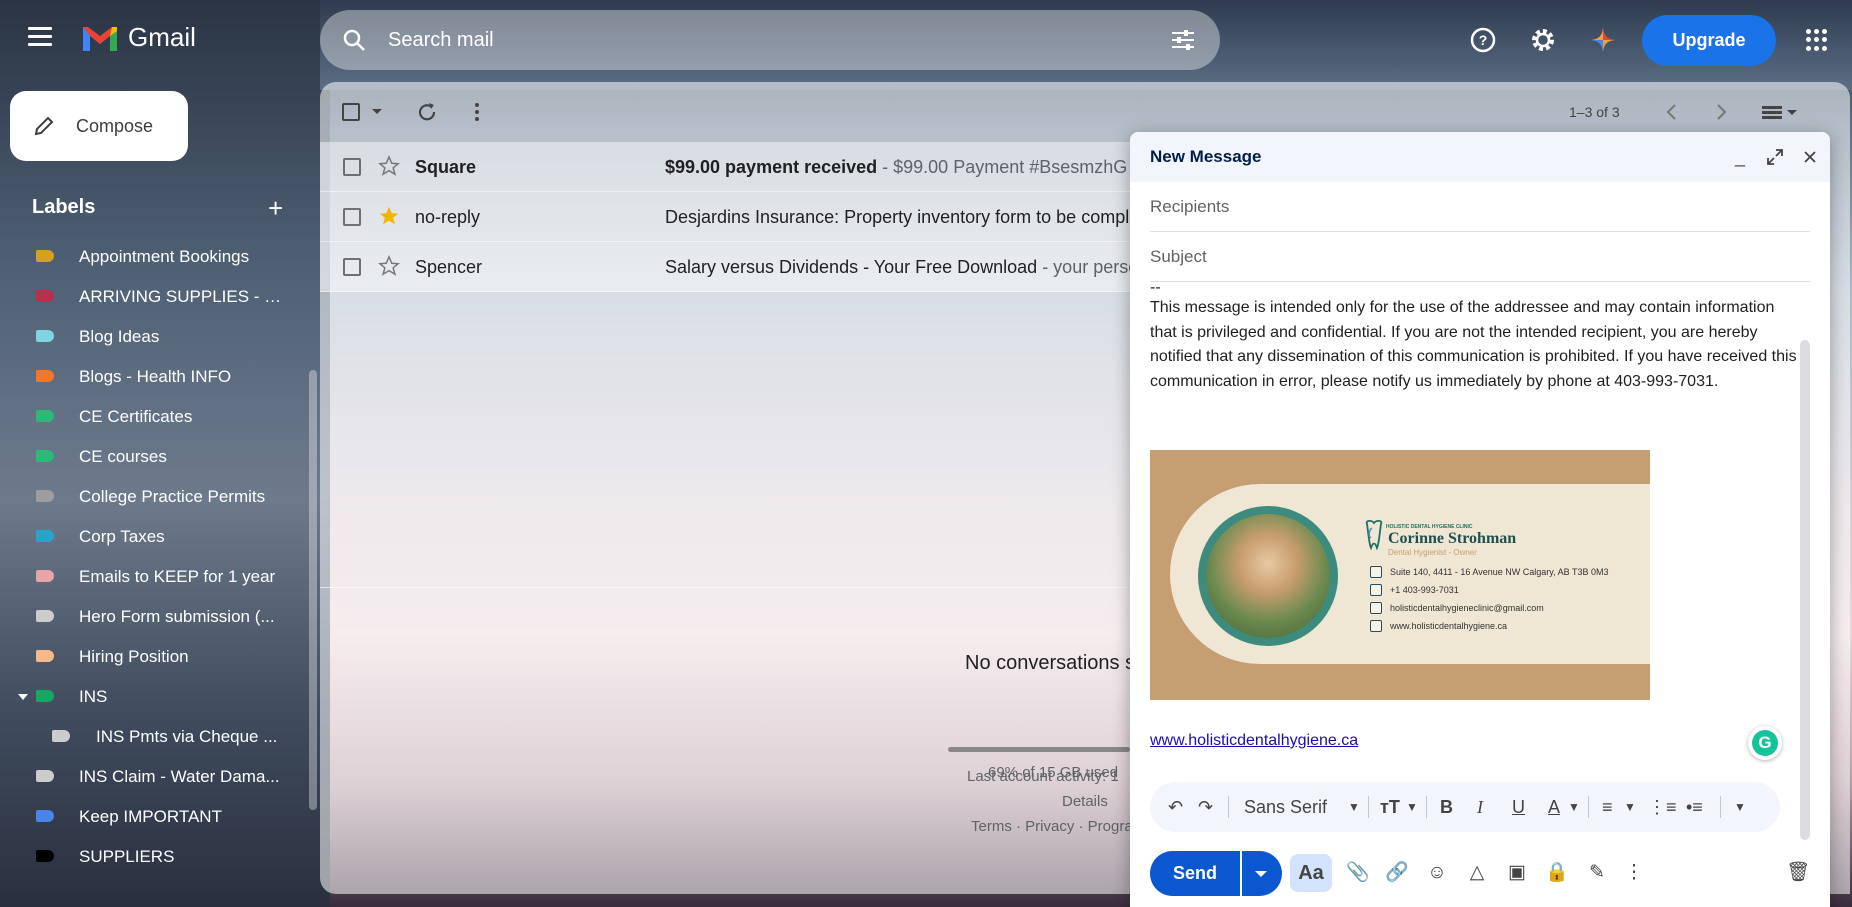 This screenshot has height=907, width=1852. Describe the element at coordinates (351, 112) in the screenshot. I see `select-all-checkbox` at that location.